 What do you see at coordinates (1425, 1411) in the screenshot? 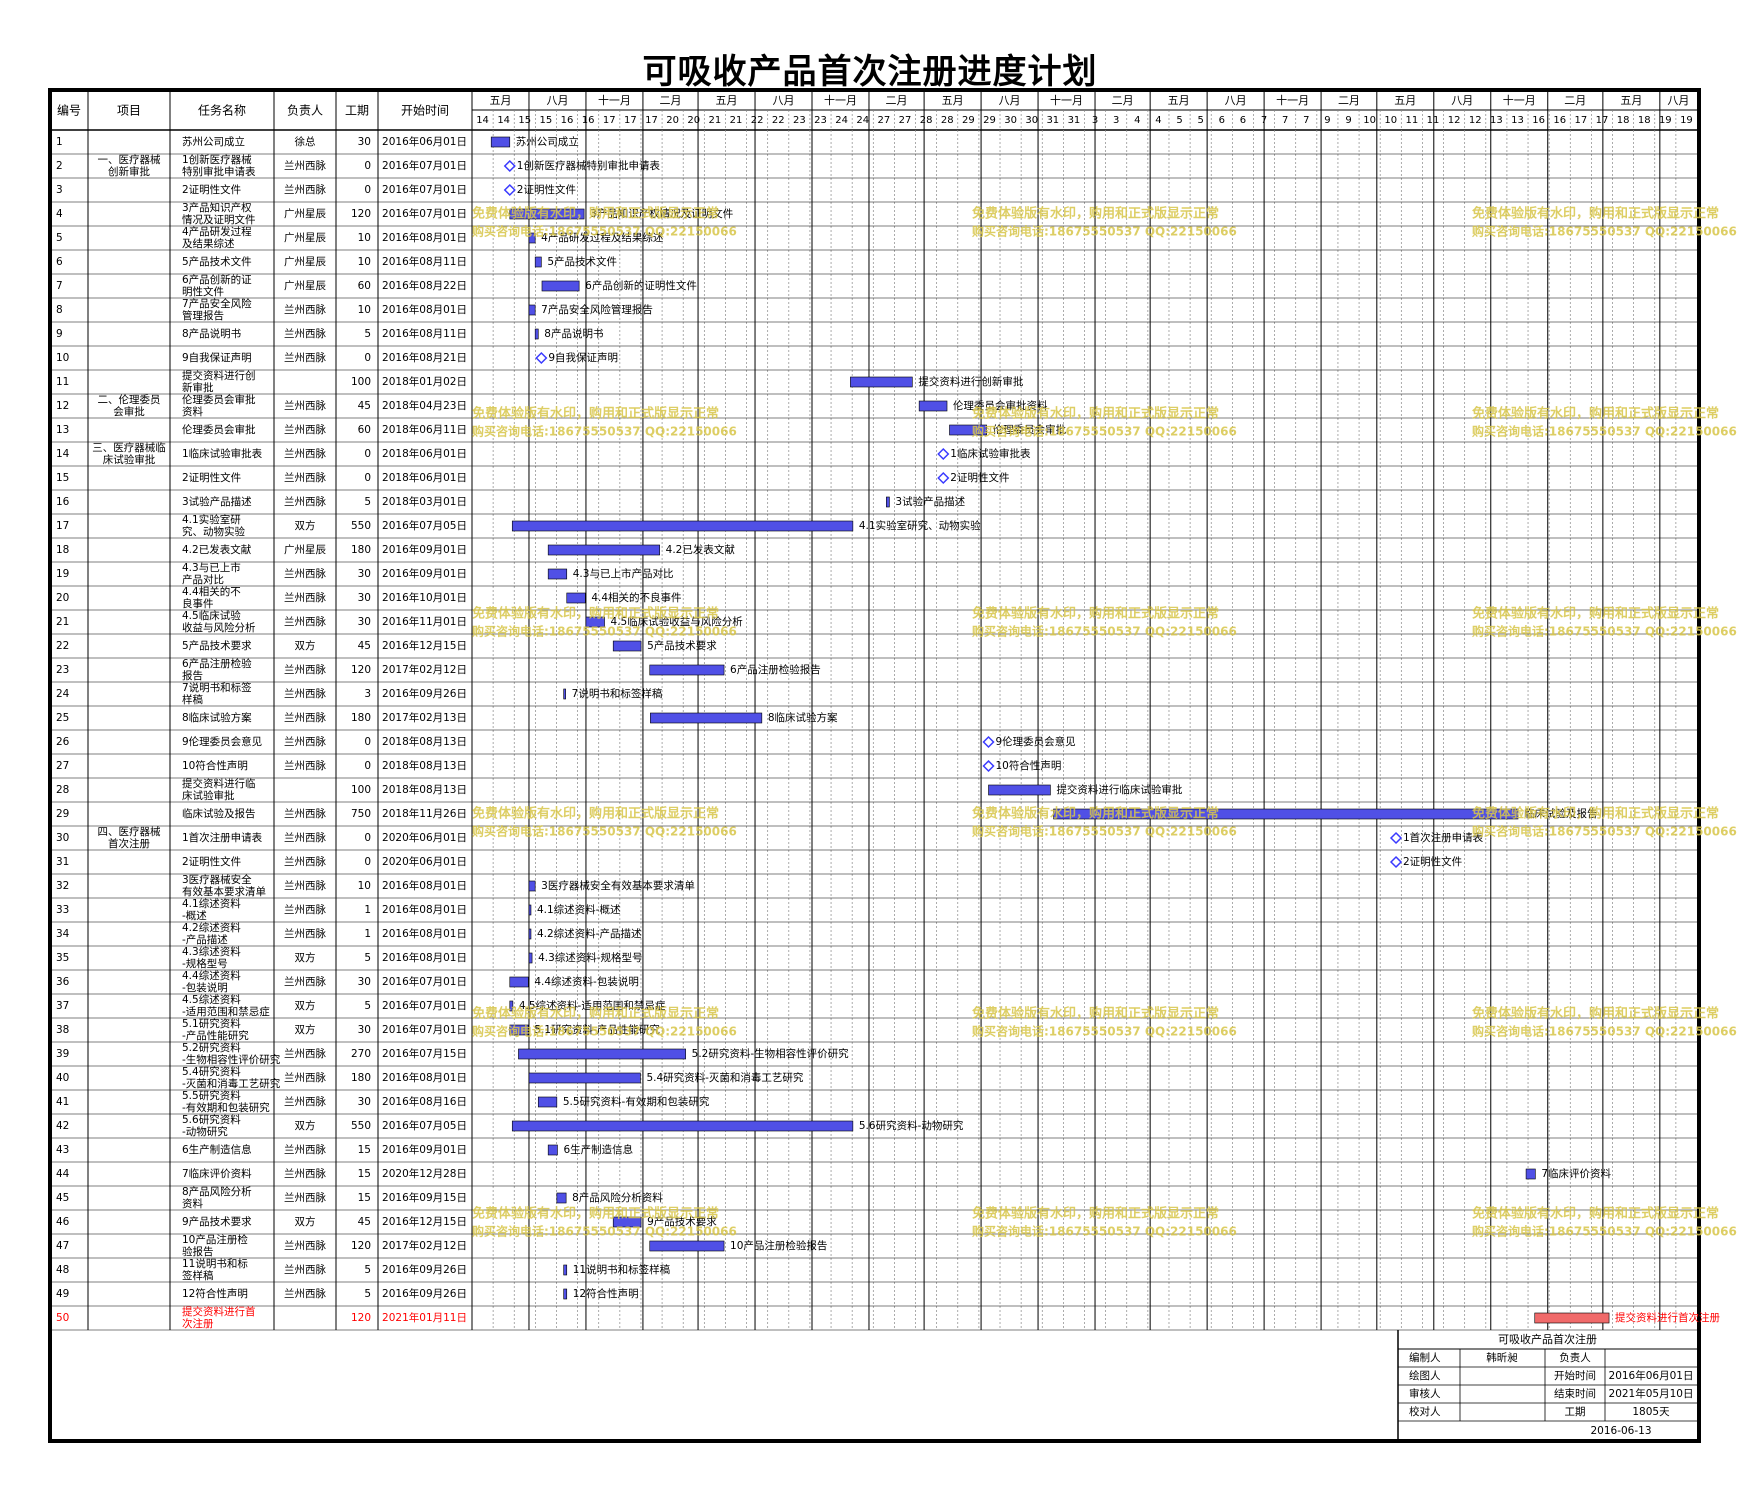
I see `info-label: 校对人` at bounding box center [1425, 1411].